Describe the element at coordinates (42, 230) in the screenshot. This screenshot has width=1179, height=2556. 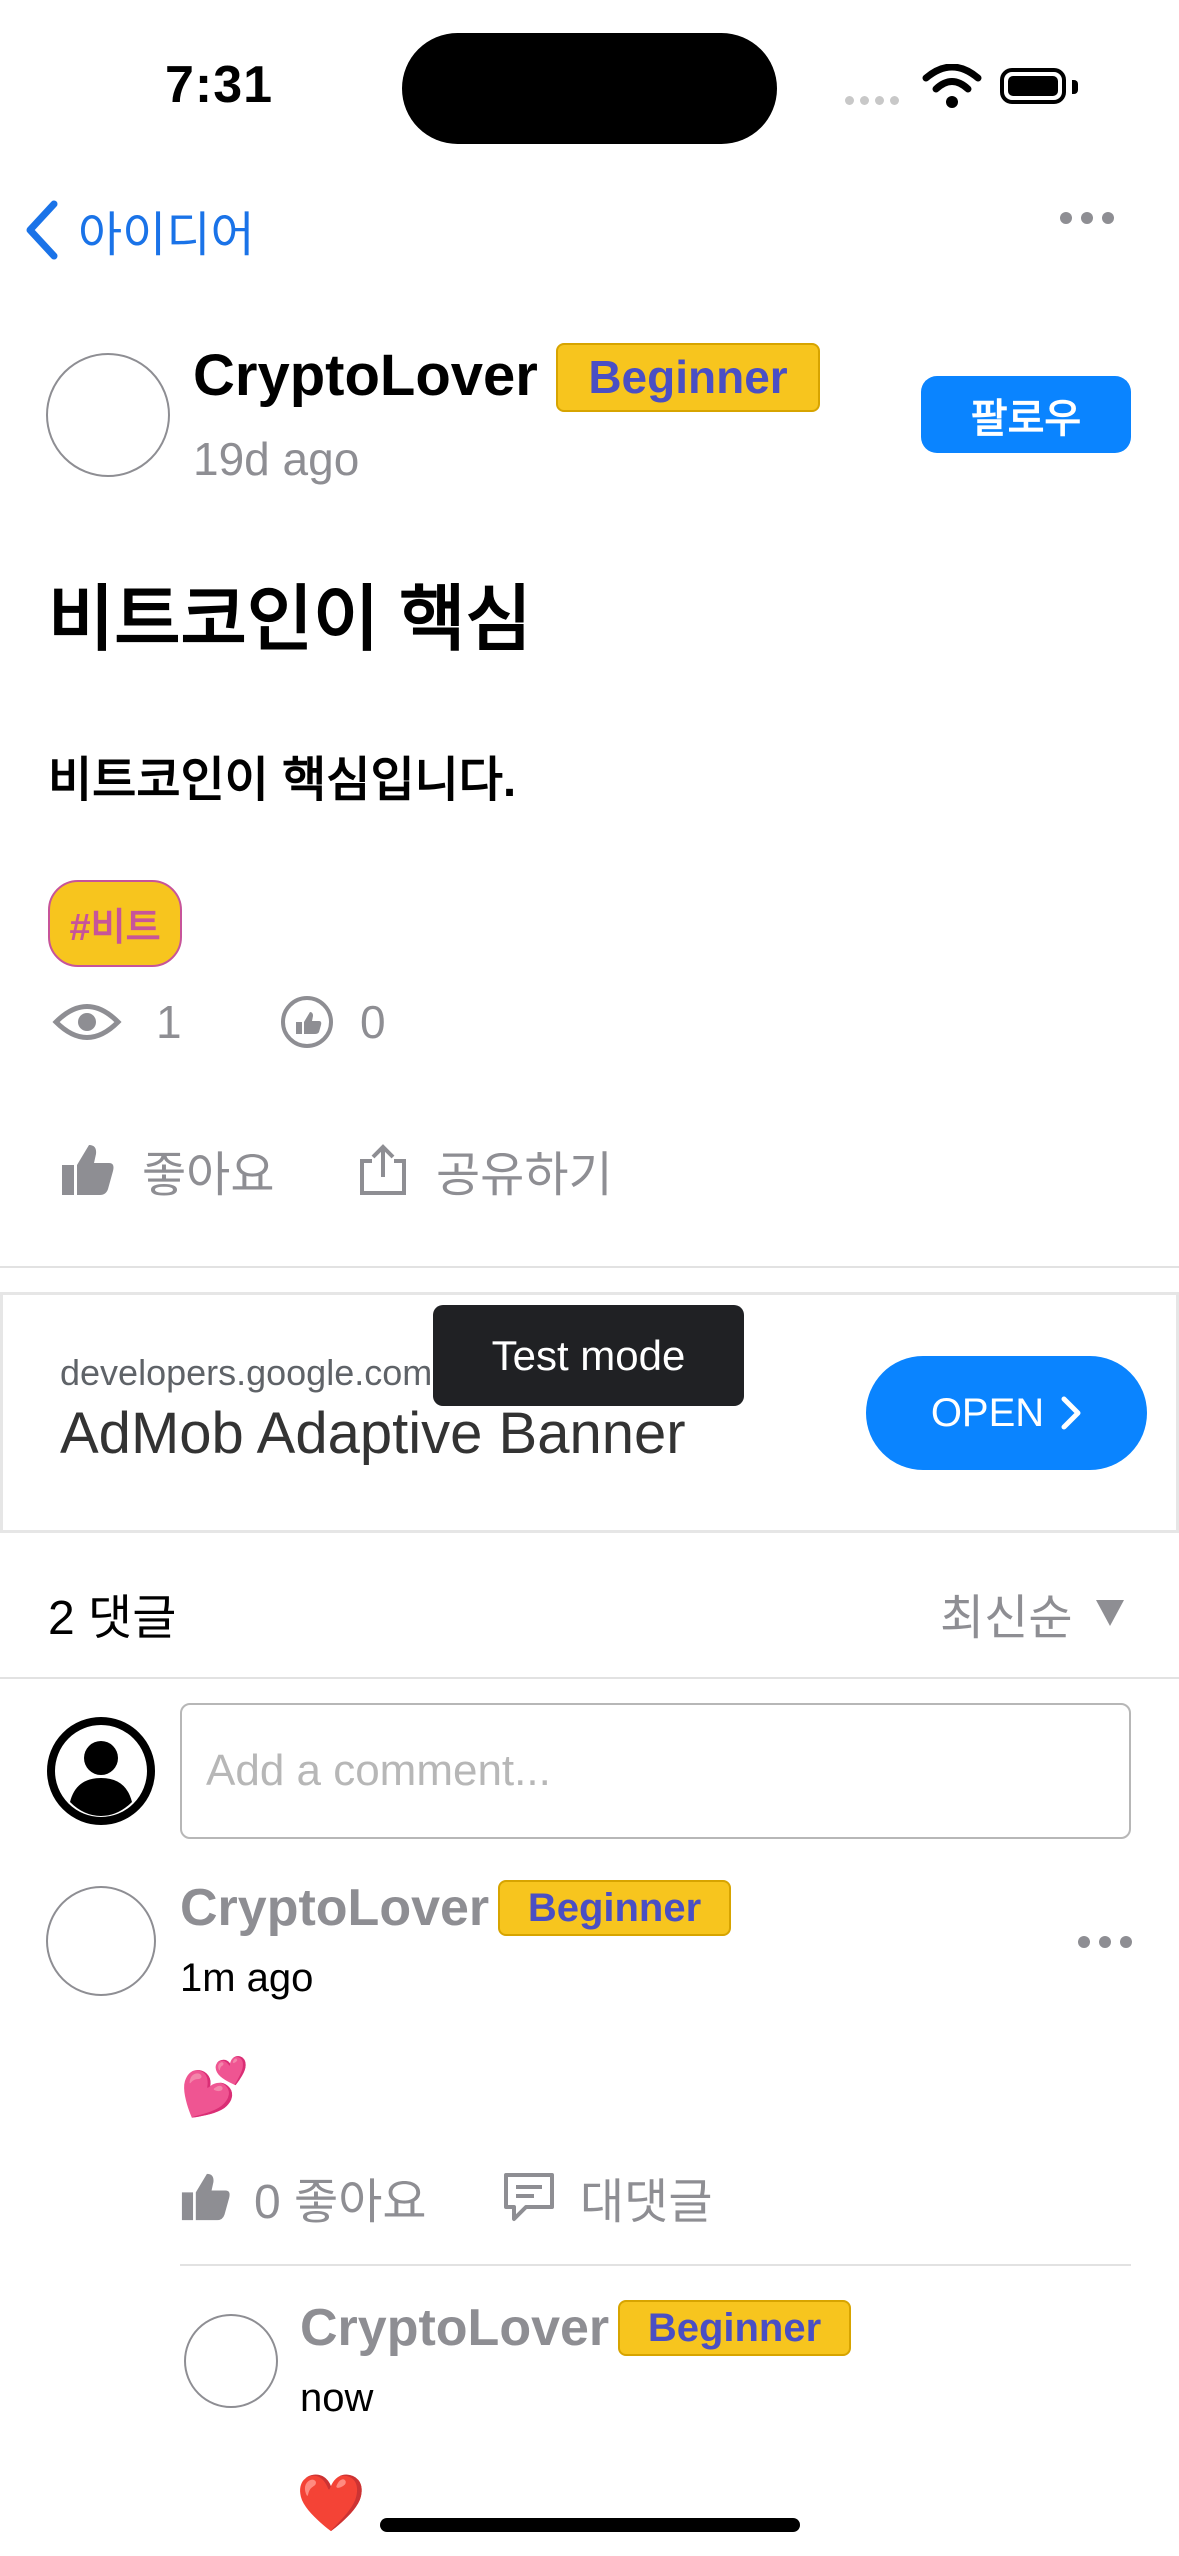
I see `chevron-left-icon` at that location.